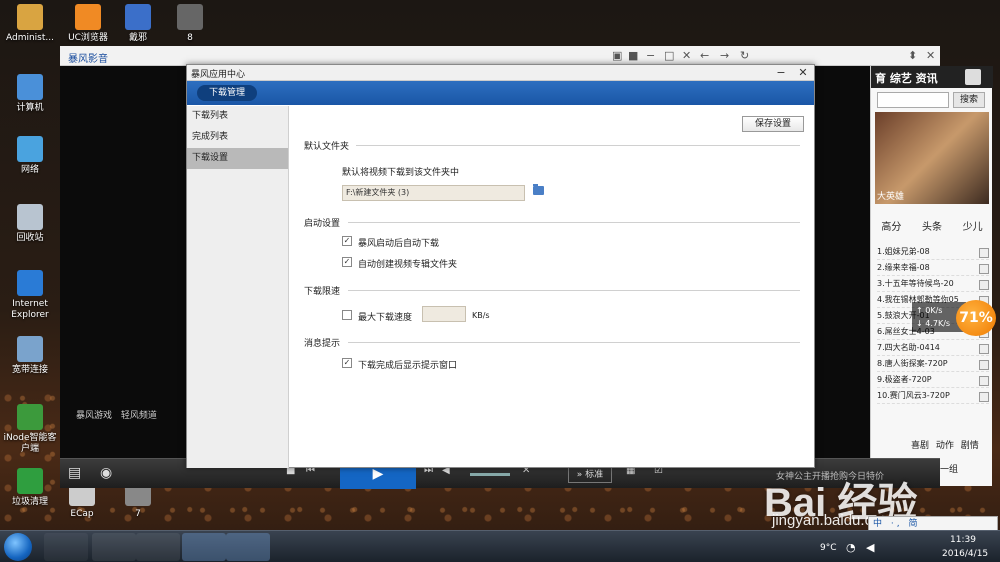 Image resolution: width=1000 pixels, height=562 pixels. What do you see at coordinates (906, 78) in the screenshot?
I see `sidebar-nav-label: 育 综艺 资讯` at bounding box center [906, 78].